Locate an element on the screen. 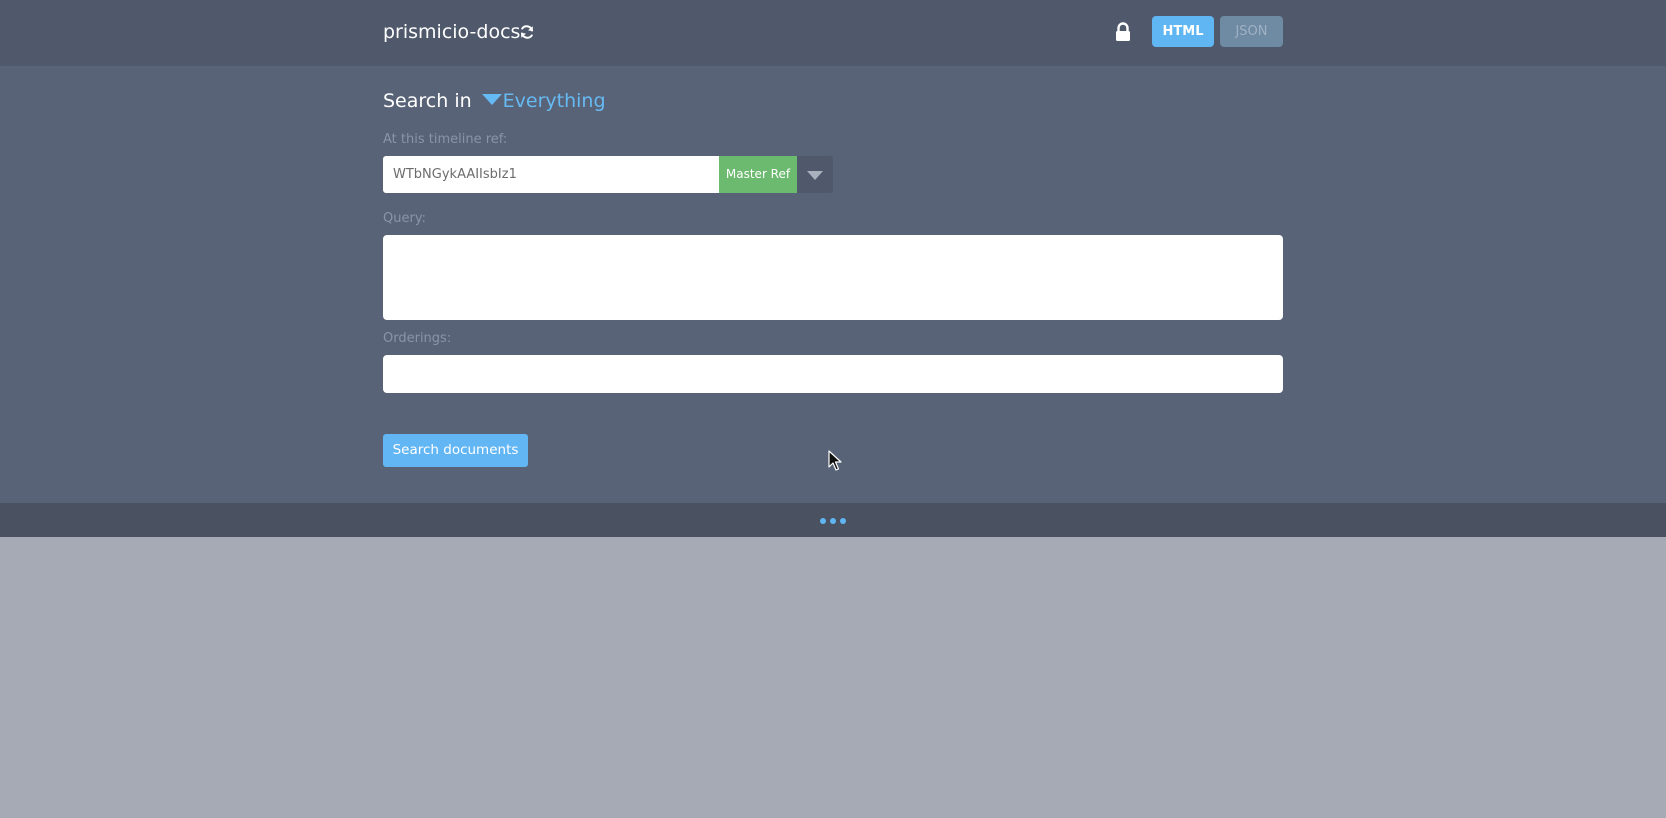  lock-icon is located at coordinates (1123, 32).